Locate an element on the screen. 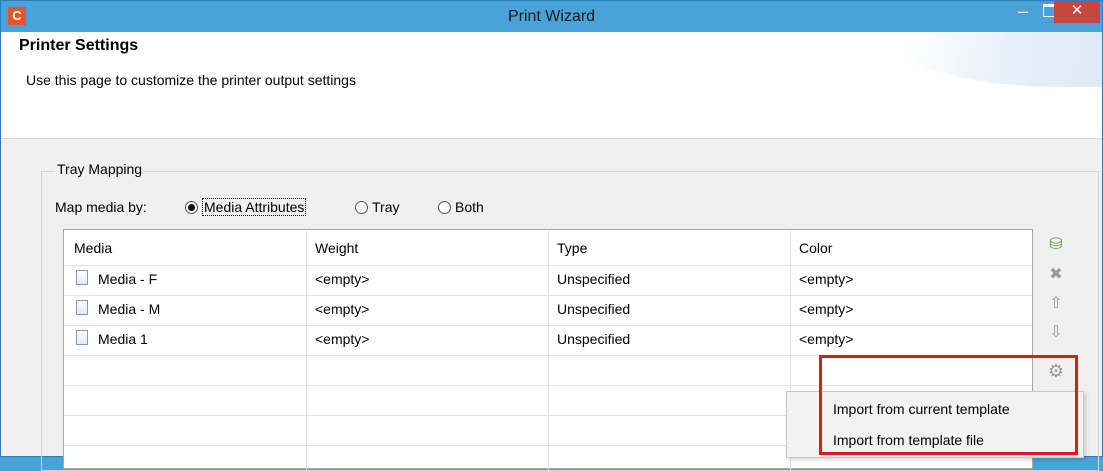 This screenshot has width=1103, height=471. page-title: Printer Settings is located at coordinates (79, 45).